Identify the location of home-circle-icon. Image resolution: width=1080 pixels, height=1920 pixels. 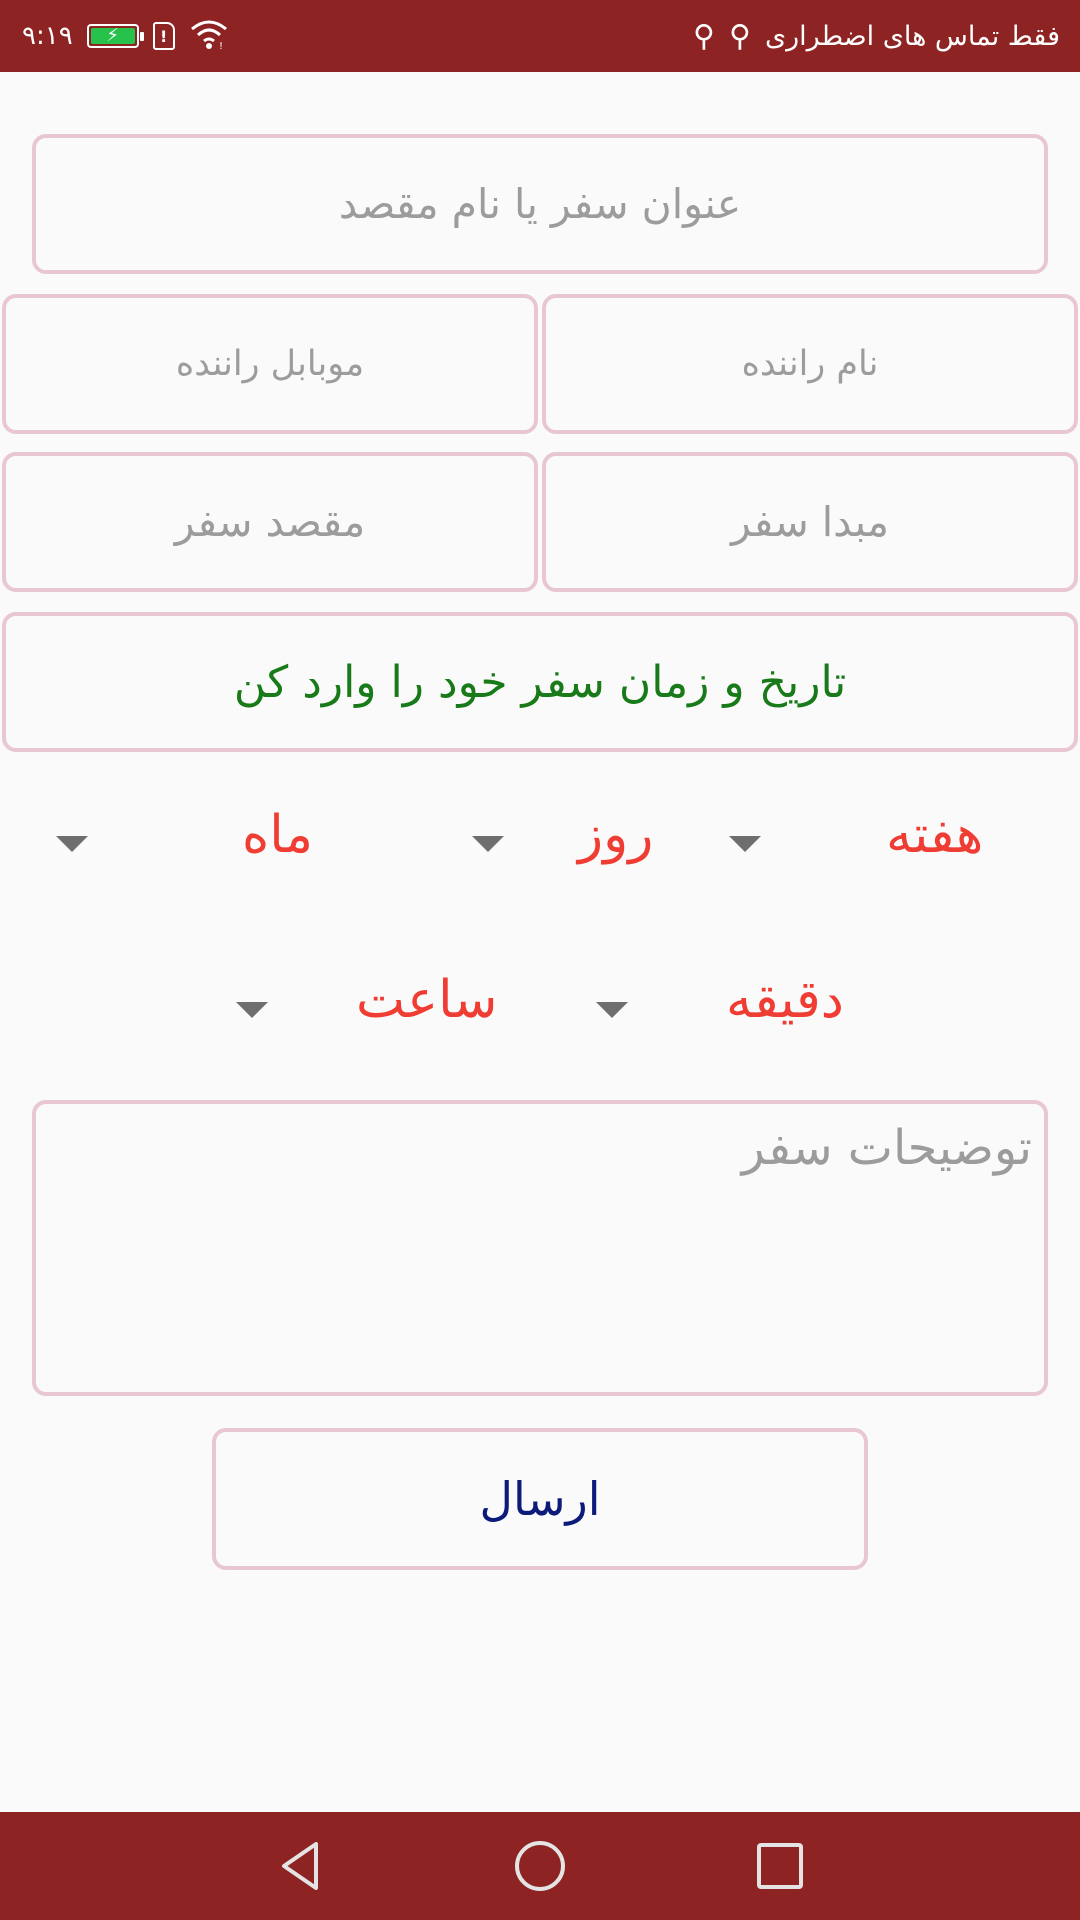
(540, 1866).